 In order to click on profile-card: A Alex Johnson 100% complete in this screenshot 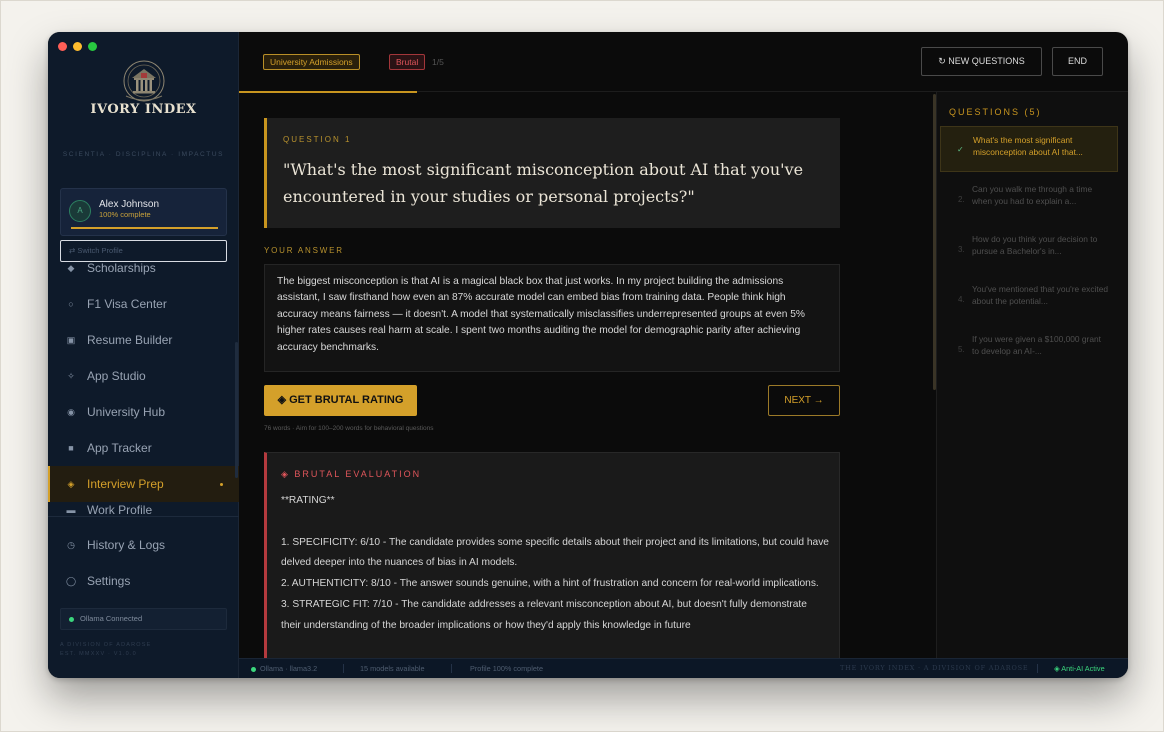, I will do `click(143, 212)`.